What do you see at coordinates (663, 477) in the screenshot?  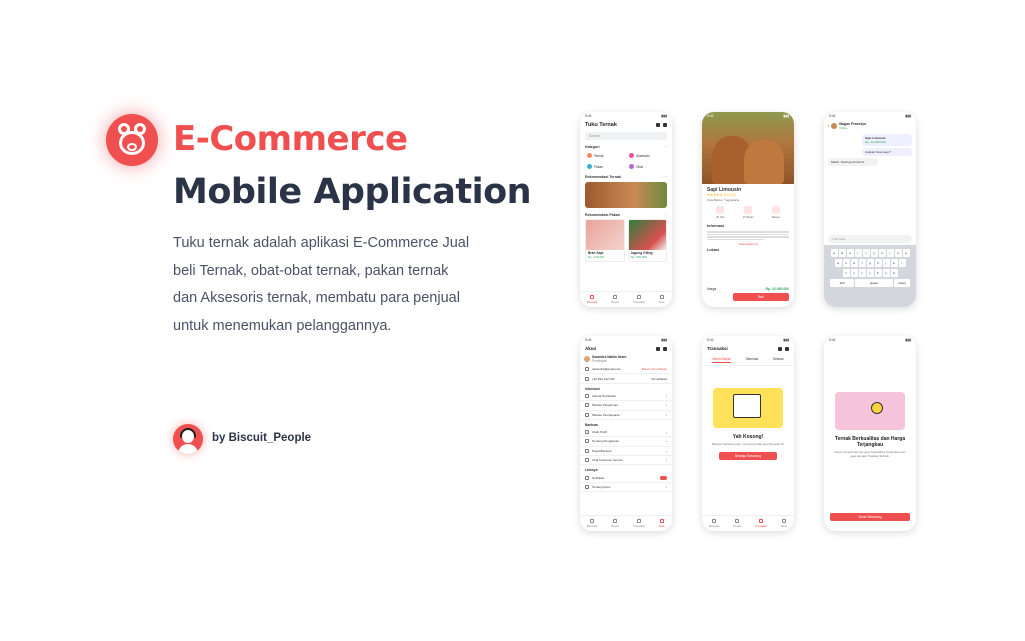 I see `notification-toggle` at bounding box center [663, 477].